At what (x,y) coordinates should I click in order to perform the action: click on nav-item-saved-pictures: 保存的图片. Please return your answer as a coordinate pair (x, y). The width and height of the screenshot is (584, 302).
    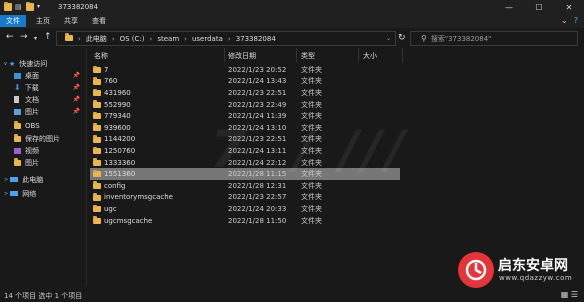
    Looking at the image, I should click on (49, 138).